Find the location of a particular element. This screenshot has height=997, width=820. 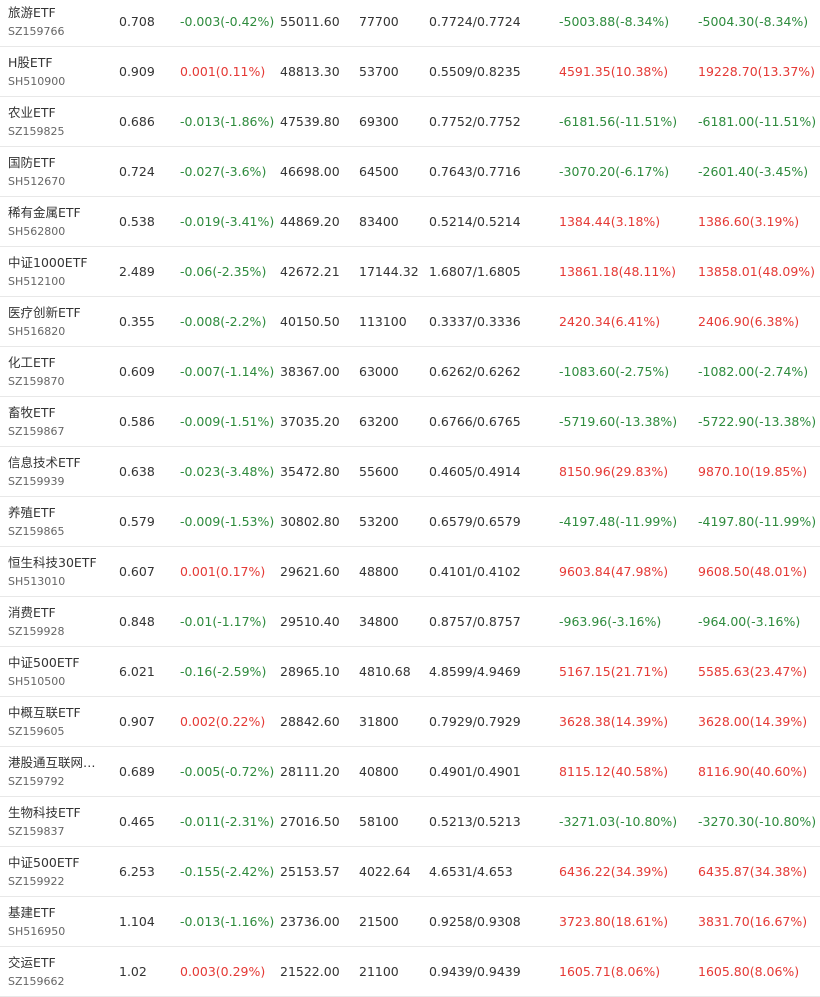

change-value: -0.155(-2.42%) is located at coordinates (227, 871).